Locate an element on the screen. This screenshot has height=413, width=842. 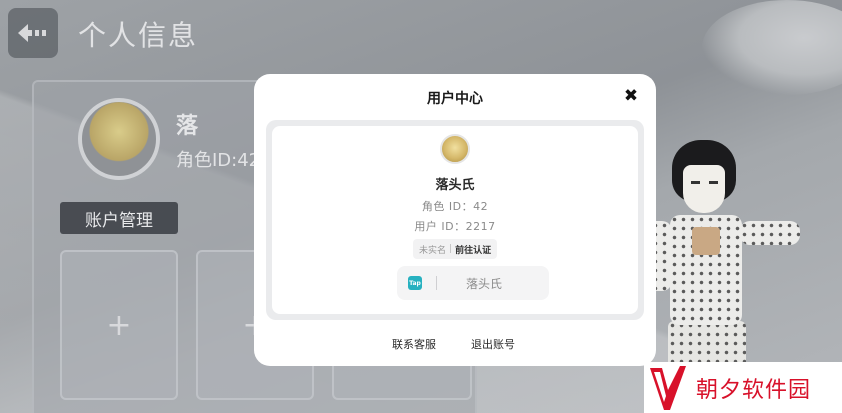
close-icon: ✖ is located at coordinates (631, 96).